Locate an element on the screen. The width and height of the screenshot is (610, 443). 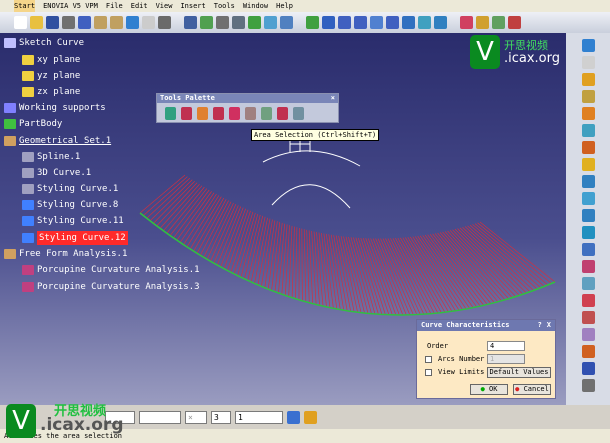
weight-select: 1 is located at coordinates (259, 417).